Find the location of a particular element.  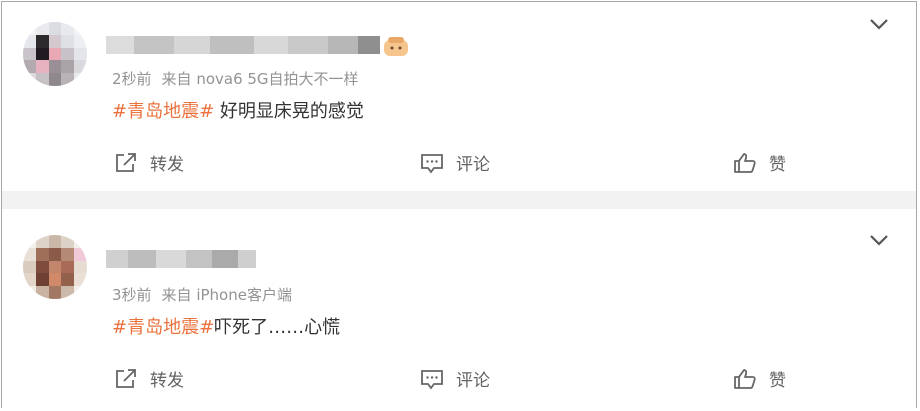

post-time: 3秒前 is located at coordinates (132, 295).